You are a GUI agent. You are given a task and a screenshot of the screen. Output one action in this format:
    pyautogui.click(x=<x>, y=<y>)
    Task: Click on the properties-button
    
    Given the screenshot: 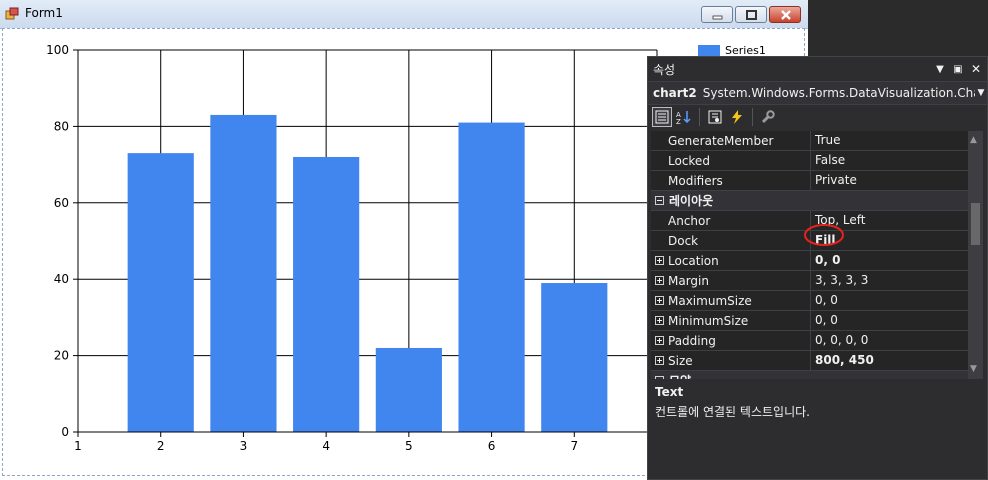 What is the action you would take?
    pyautogui.click(x=715, y=117)
    